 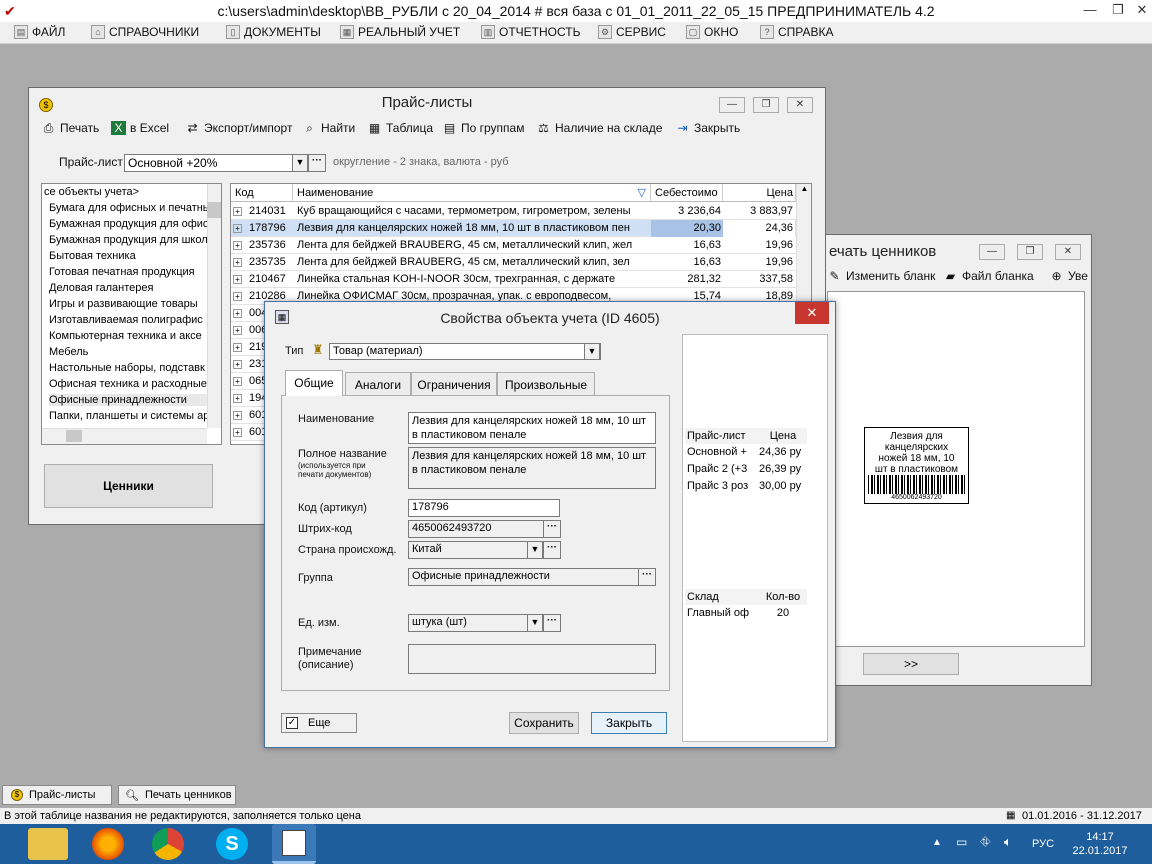 What do you see at coordinates (988, 276) in the screenshot?
I see `form-file-button: ▰ Файл бланка` at bounding box center [988, 276].